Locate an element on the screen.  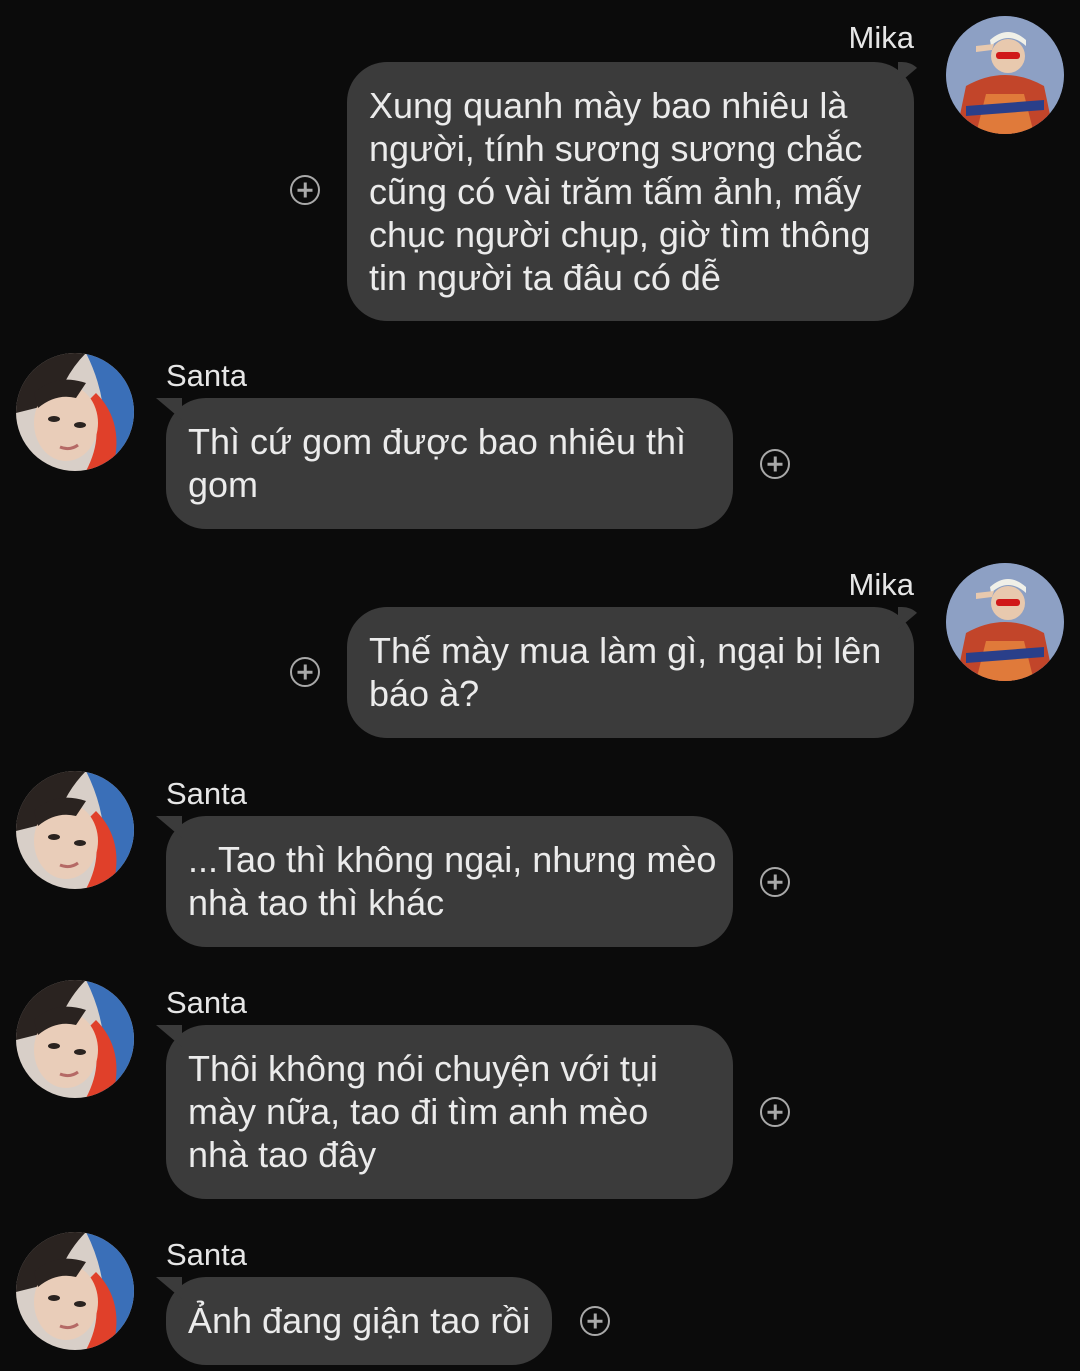
message-bubble: Thế mày mua làm gì, ngại bị lên báo à? is located at coordinates (630, 672).